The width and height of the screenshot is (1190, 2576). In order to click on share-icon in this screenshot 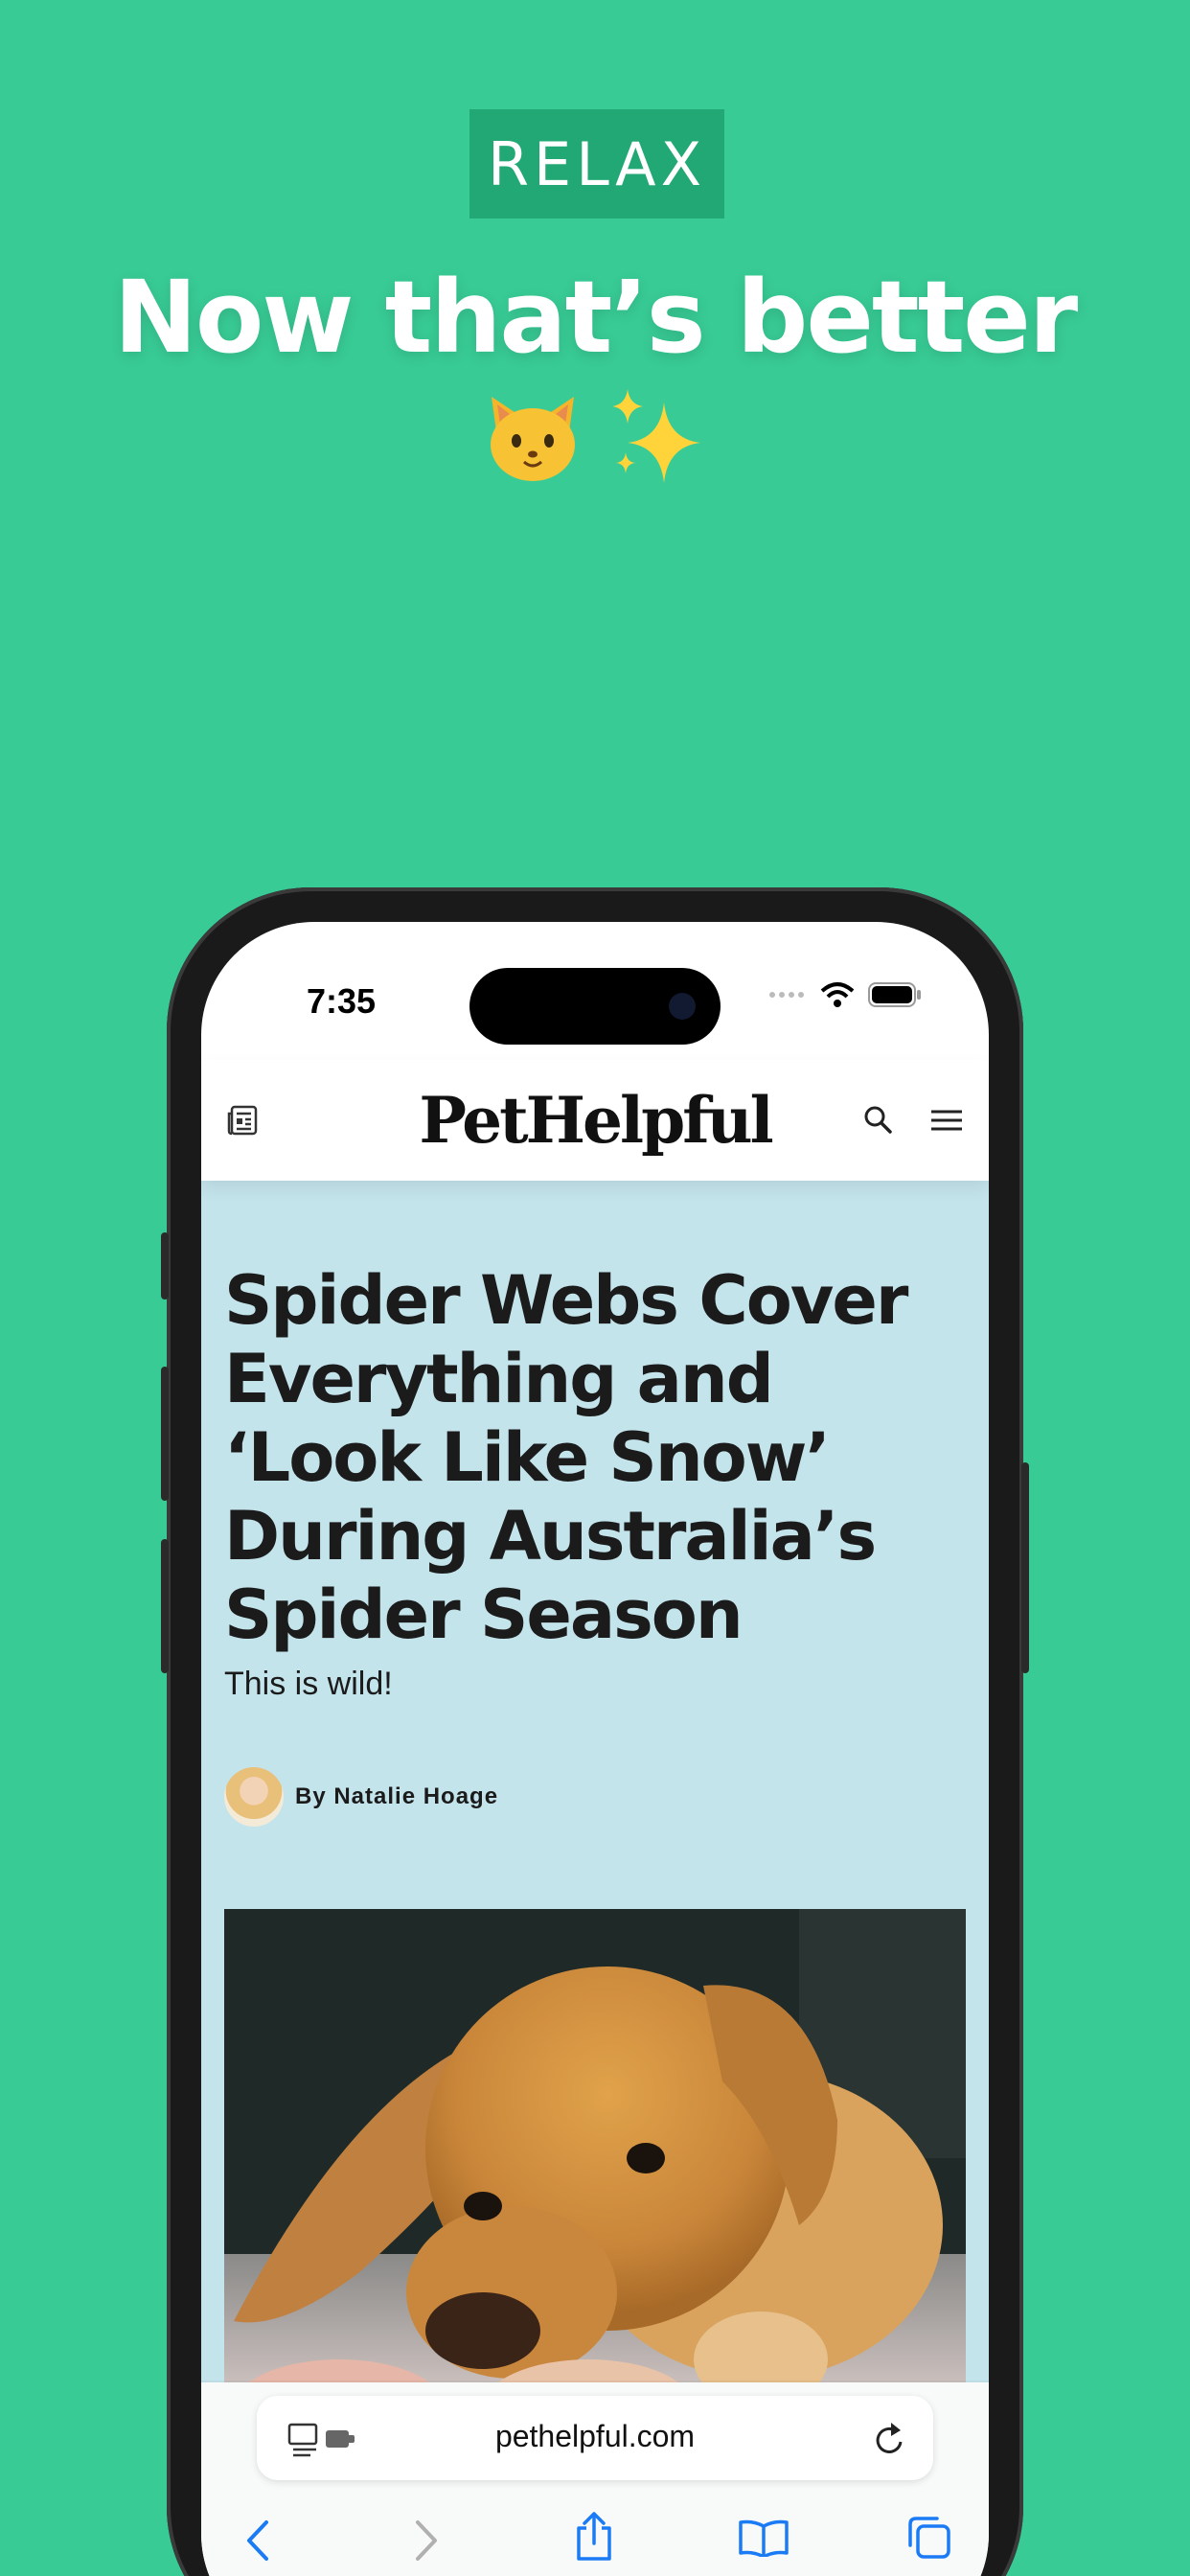, I will do `click(594, 2539)`.